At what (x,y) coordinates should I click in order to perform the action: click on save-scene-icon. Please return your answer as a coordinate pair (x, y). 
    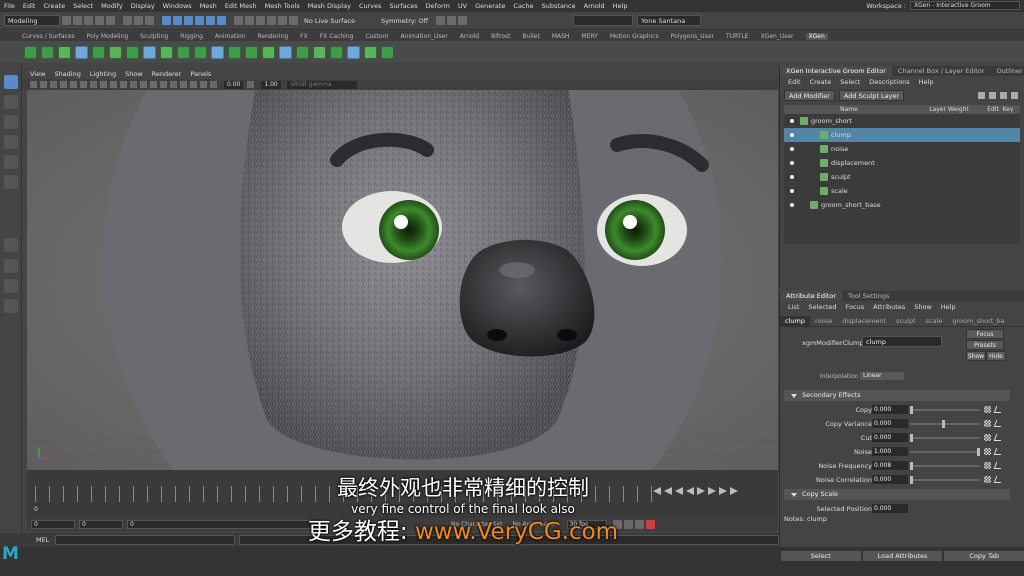
    Looking at the image, I should click on (88, 20).